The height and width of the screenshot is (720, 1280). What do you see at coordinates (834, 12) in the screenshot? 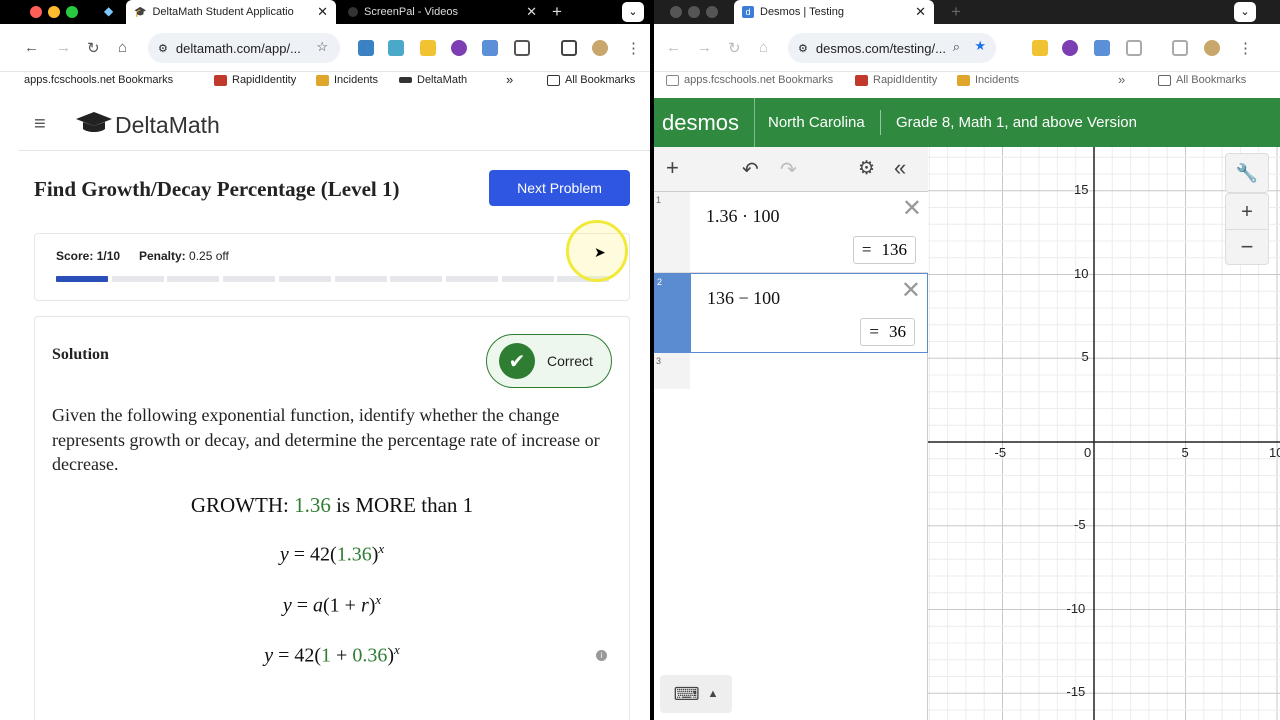
I see `tab-desmos: d Desmos | Testing ✕` at bounding box center [834, 12].